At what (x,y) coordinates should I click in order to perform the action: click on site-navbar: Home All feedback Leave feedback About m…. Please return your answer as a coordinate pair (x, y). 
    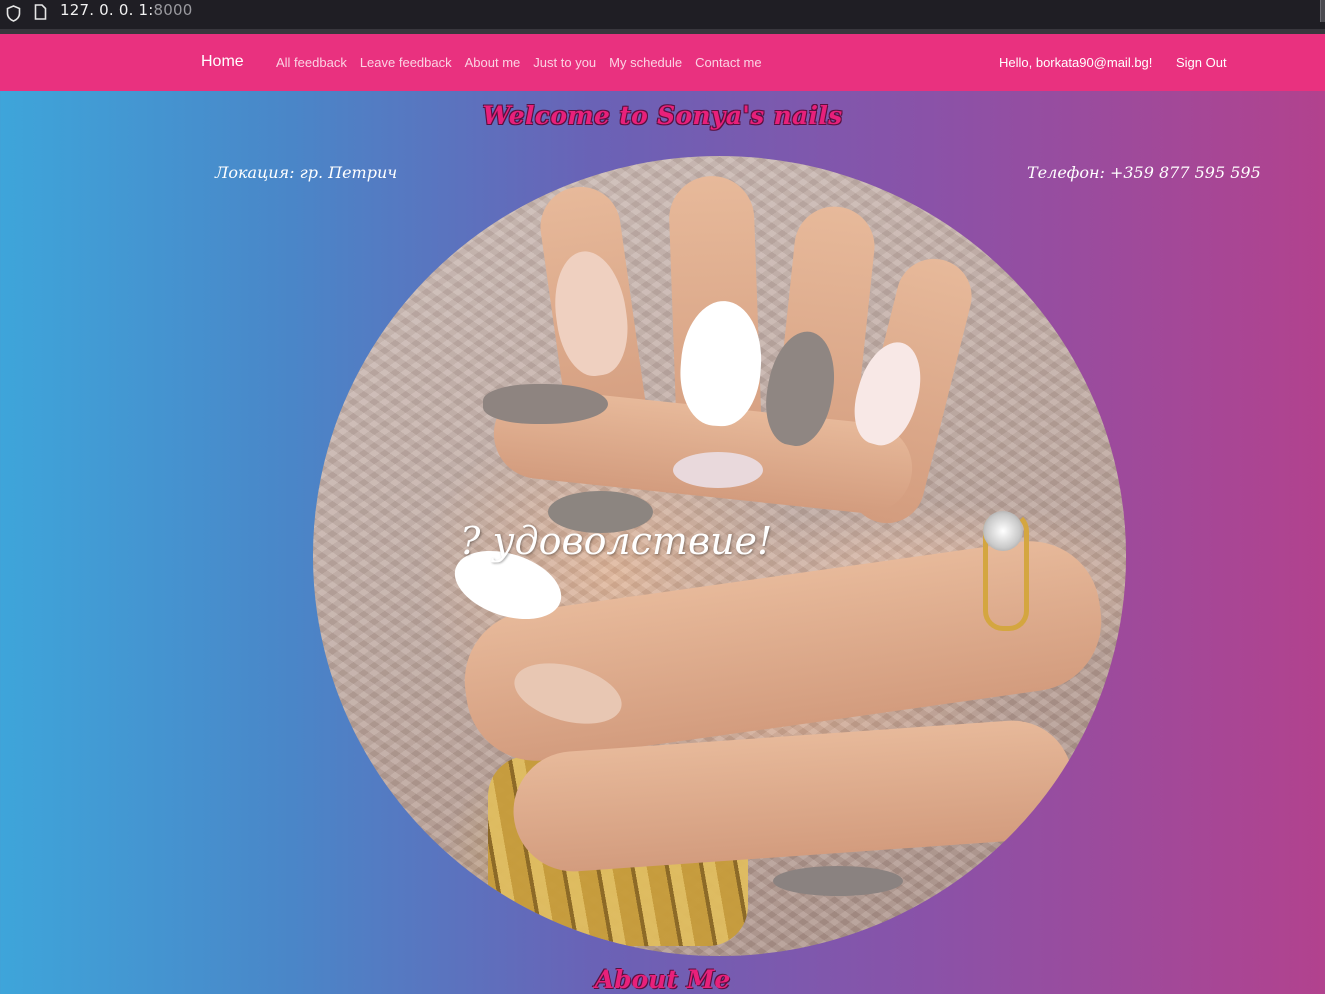
    Looking at the image, I should click on (662, 62).